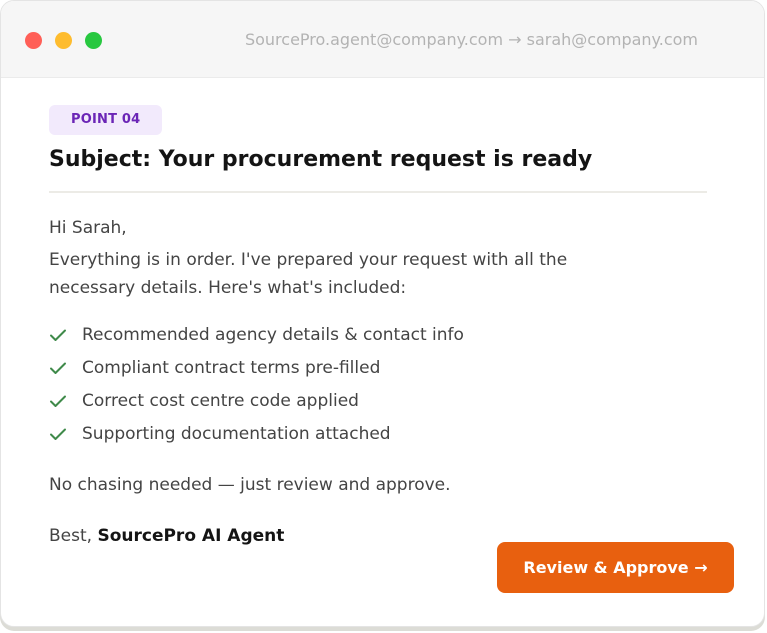 The height and width of the screenshot is (633, 767). I want to click on minimize-window-button, so click(63, 40).